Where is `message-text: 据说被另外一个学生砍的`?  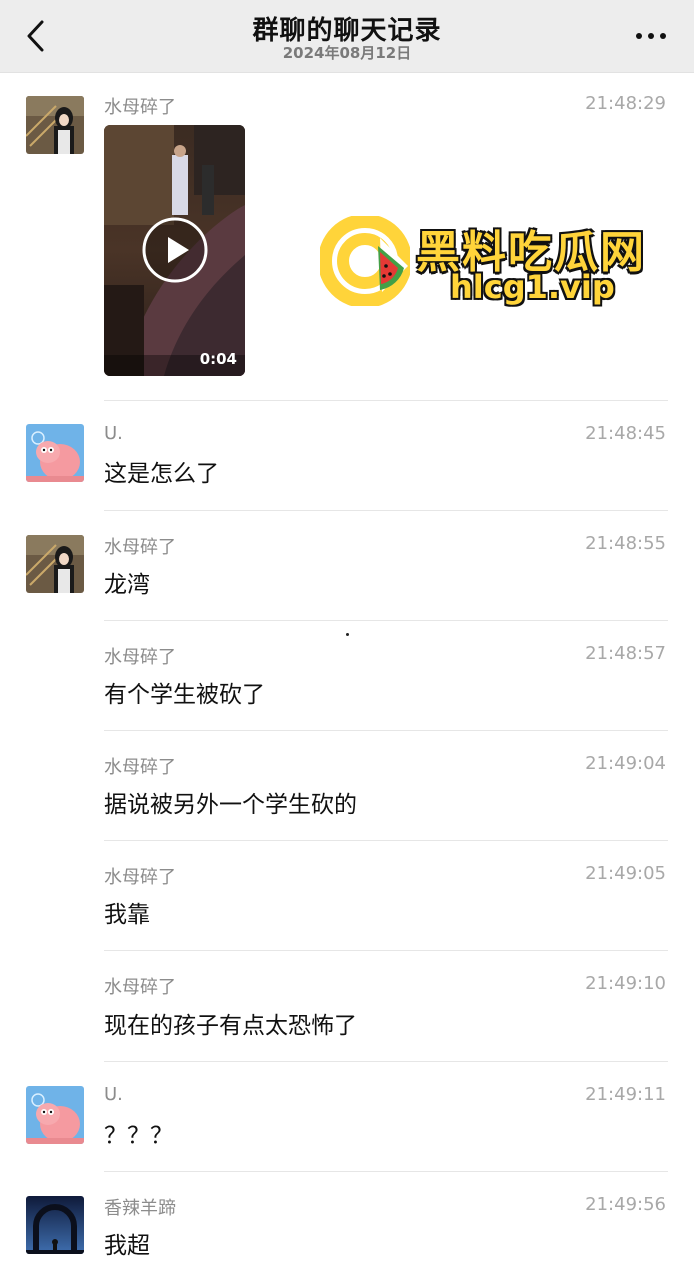
message-text: 据说被另外一个学生砍的 is located at coordinates (230, 805).